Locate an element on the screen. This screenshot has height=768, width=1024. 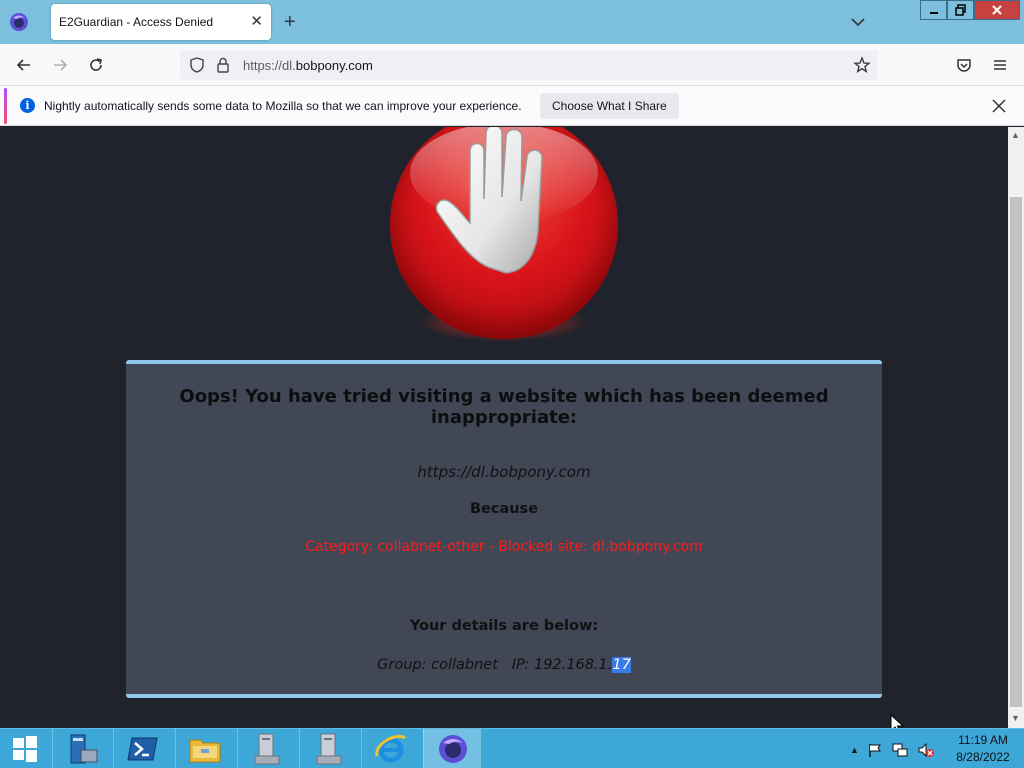
minimize-button is located at coordinates (933, 10).